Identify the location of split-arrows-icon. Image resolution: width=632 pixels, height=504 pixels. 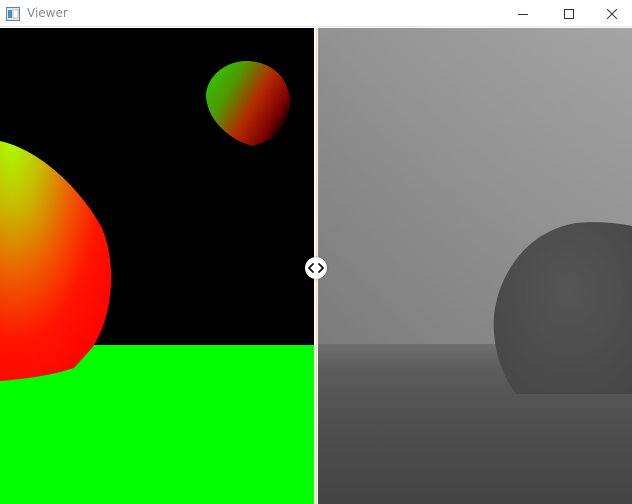
(316, 268).